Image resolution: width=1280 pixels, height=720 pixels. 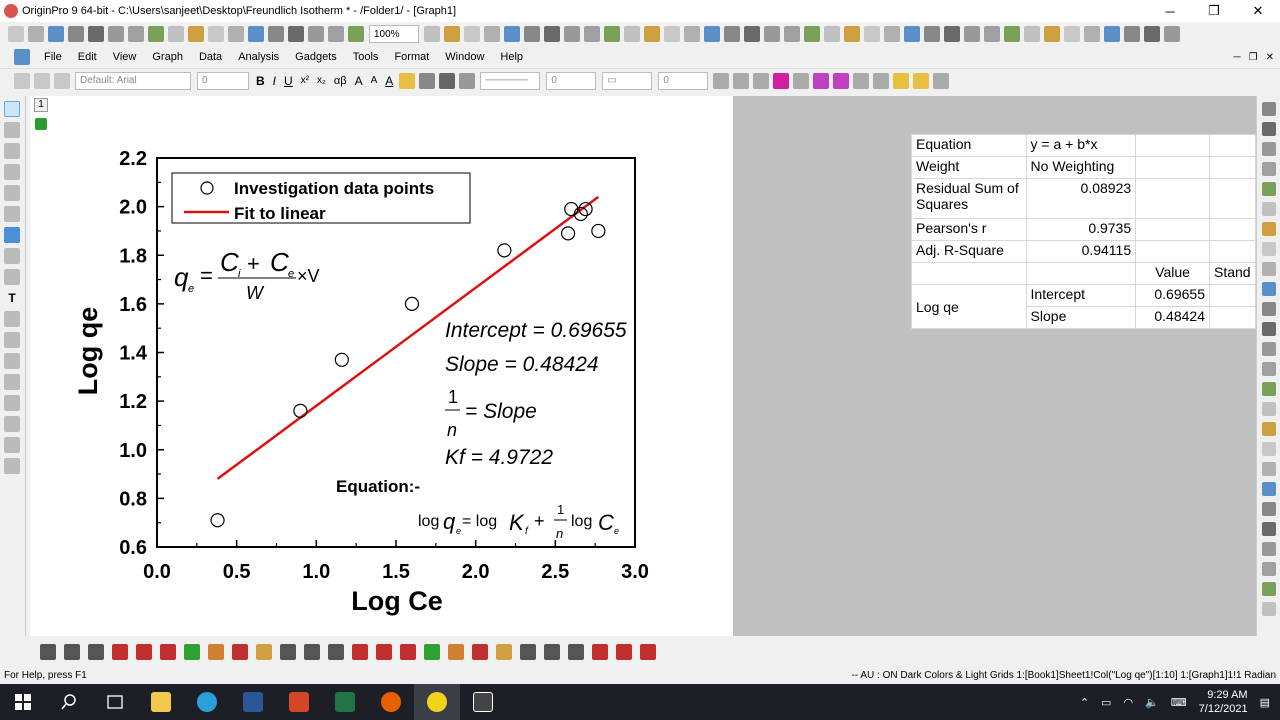 I want to click on align-icon, so click(x=921, y=80).